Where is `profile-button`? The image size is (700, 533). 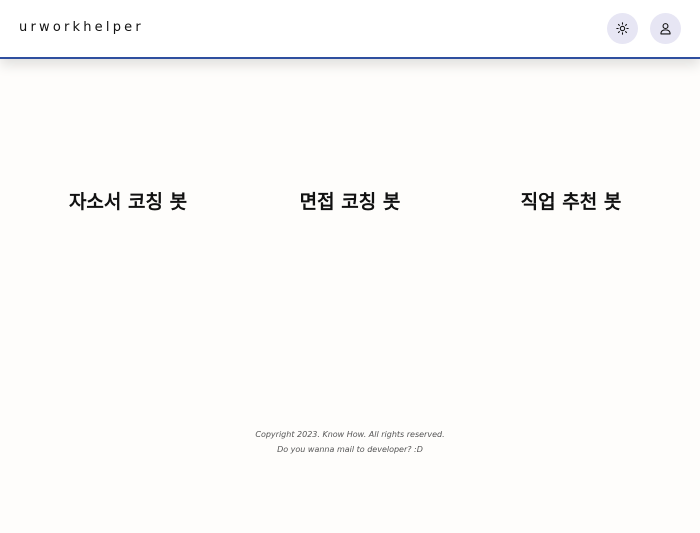
profile-button is located at coordinates (665, 28).